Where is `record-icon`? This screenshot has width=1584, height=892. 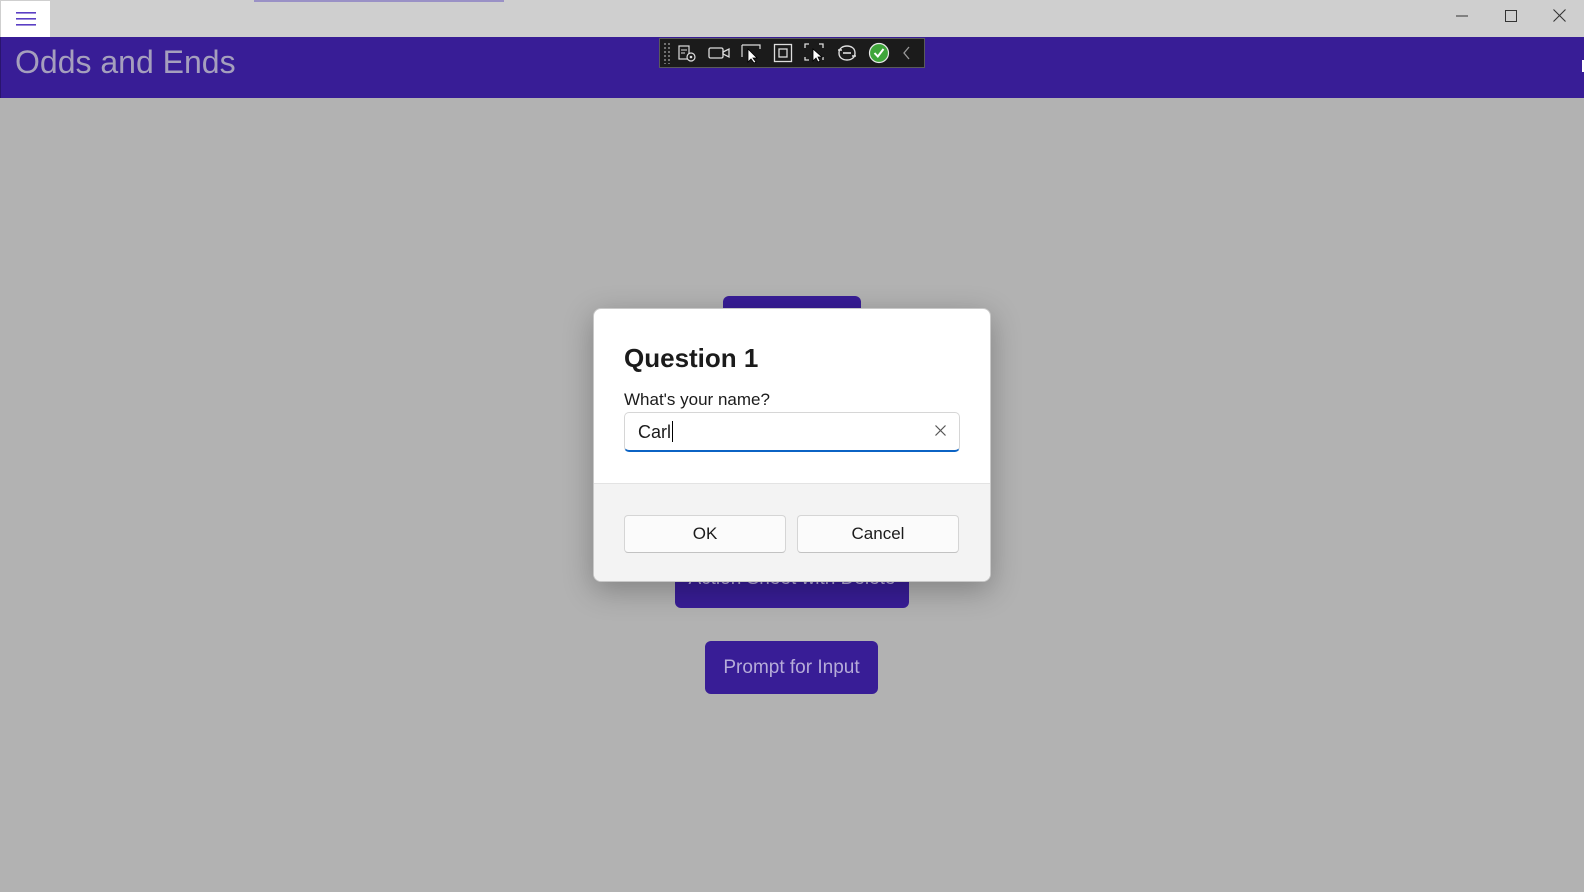
record-icon is located at coordinates (719, 53).